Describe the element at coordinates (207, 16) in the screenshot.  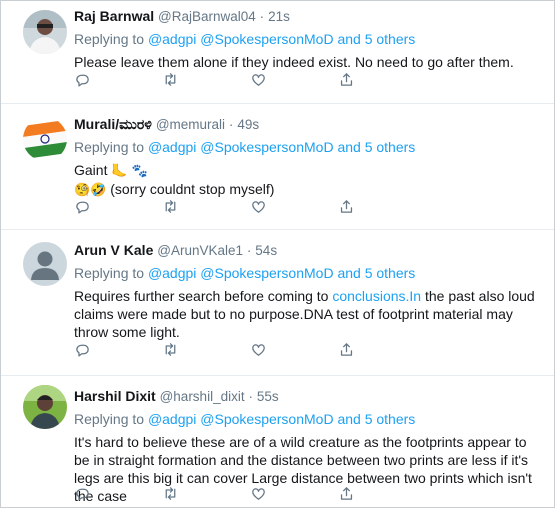
I see `user-handle: @RajBarnwal04` at that location.